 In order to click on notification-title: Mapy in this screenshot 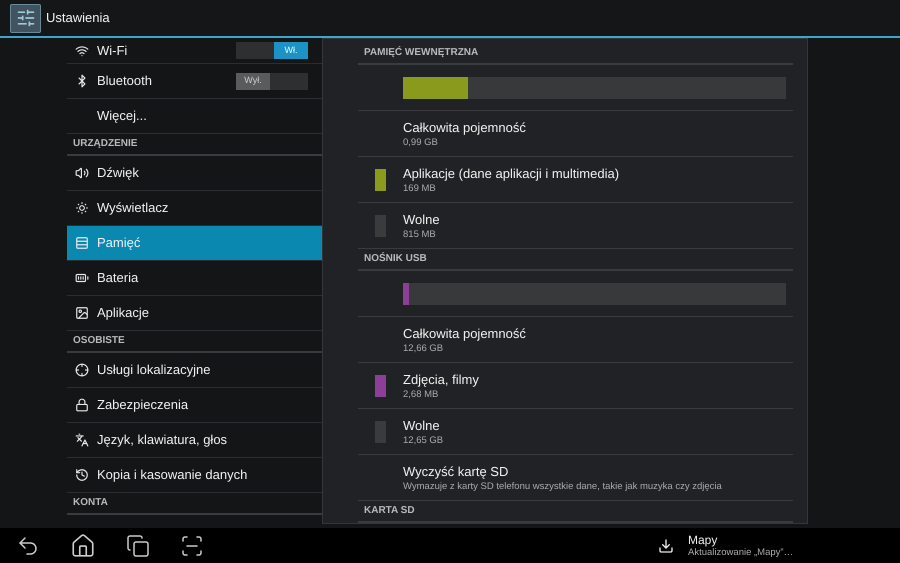, I will do `click(703, 539)`.